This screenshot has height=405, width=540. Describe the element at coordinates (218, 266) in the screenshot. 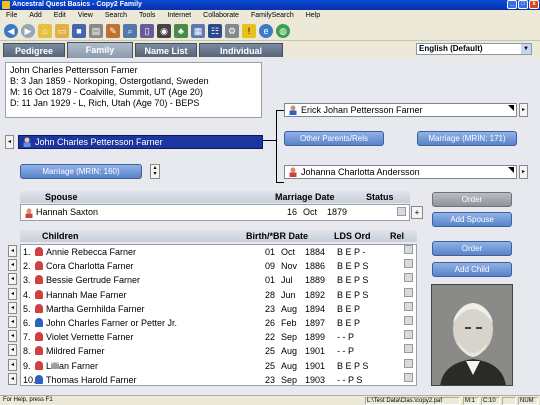

I see `child-row: 2. Cora Charlotta Farner 09 Nov 1886 B E P S` at that location.